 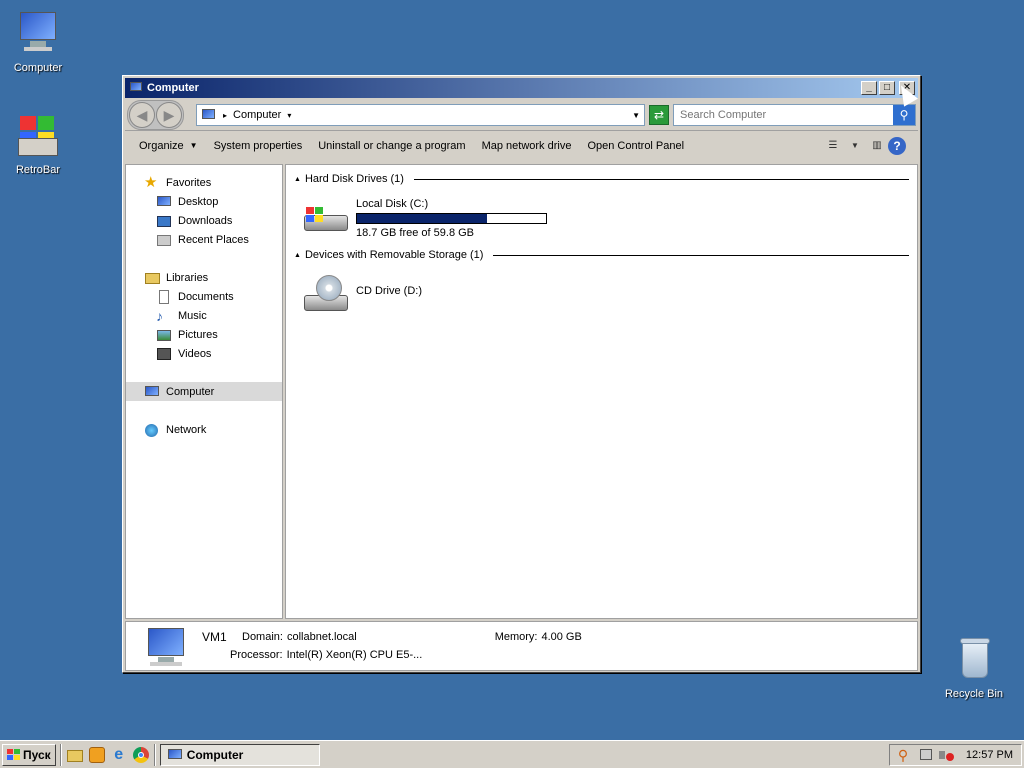 I want to click on domain-label: Domain:, so click(x=262, y=637).